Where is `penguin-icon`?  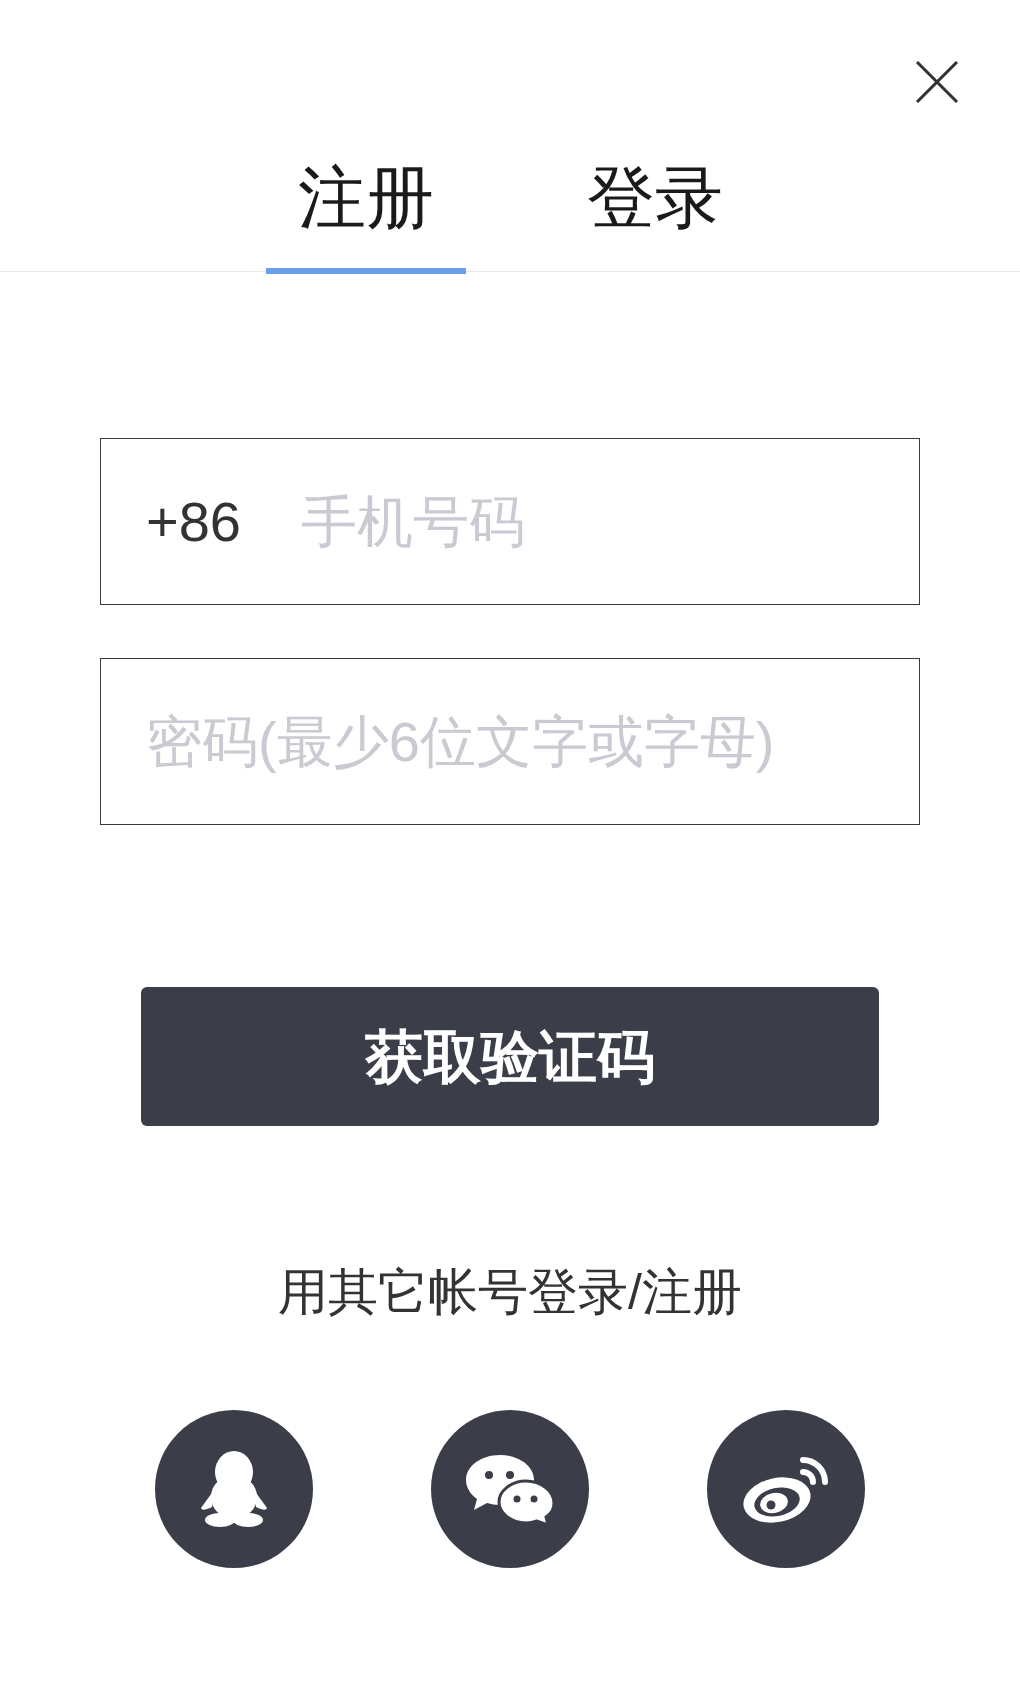
penguin-icon is located at coordinates (234, 1489).